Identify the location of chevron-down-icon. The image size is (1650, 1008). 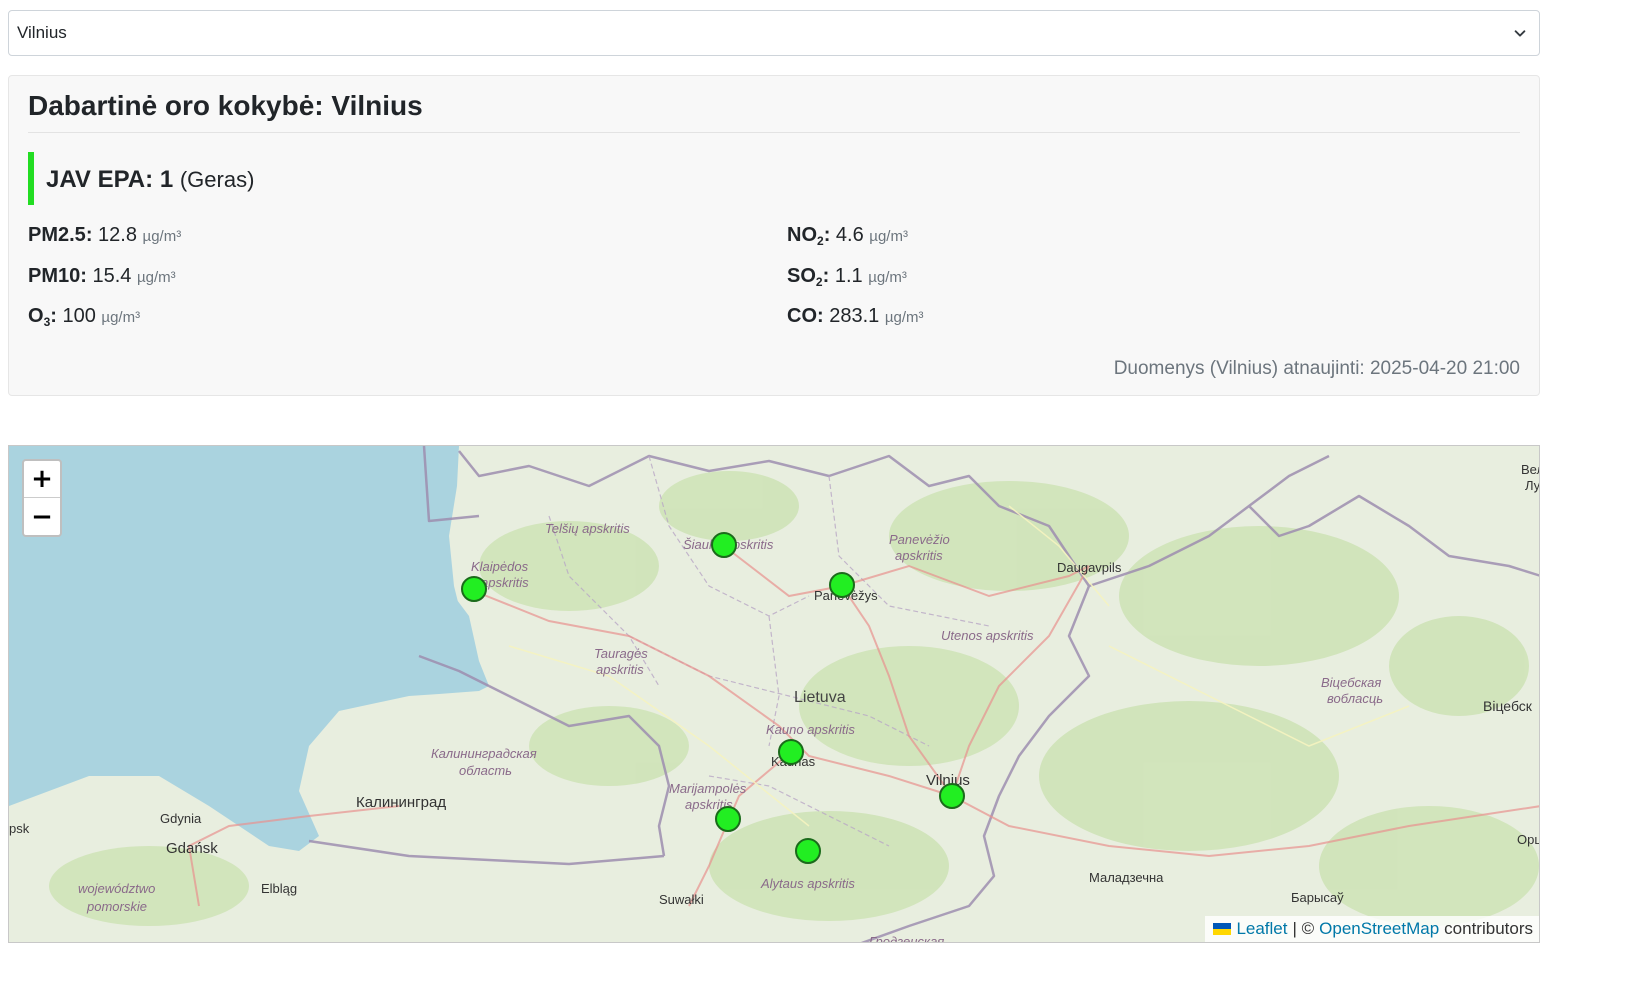
(1520, 33).